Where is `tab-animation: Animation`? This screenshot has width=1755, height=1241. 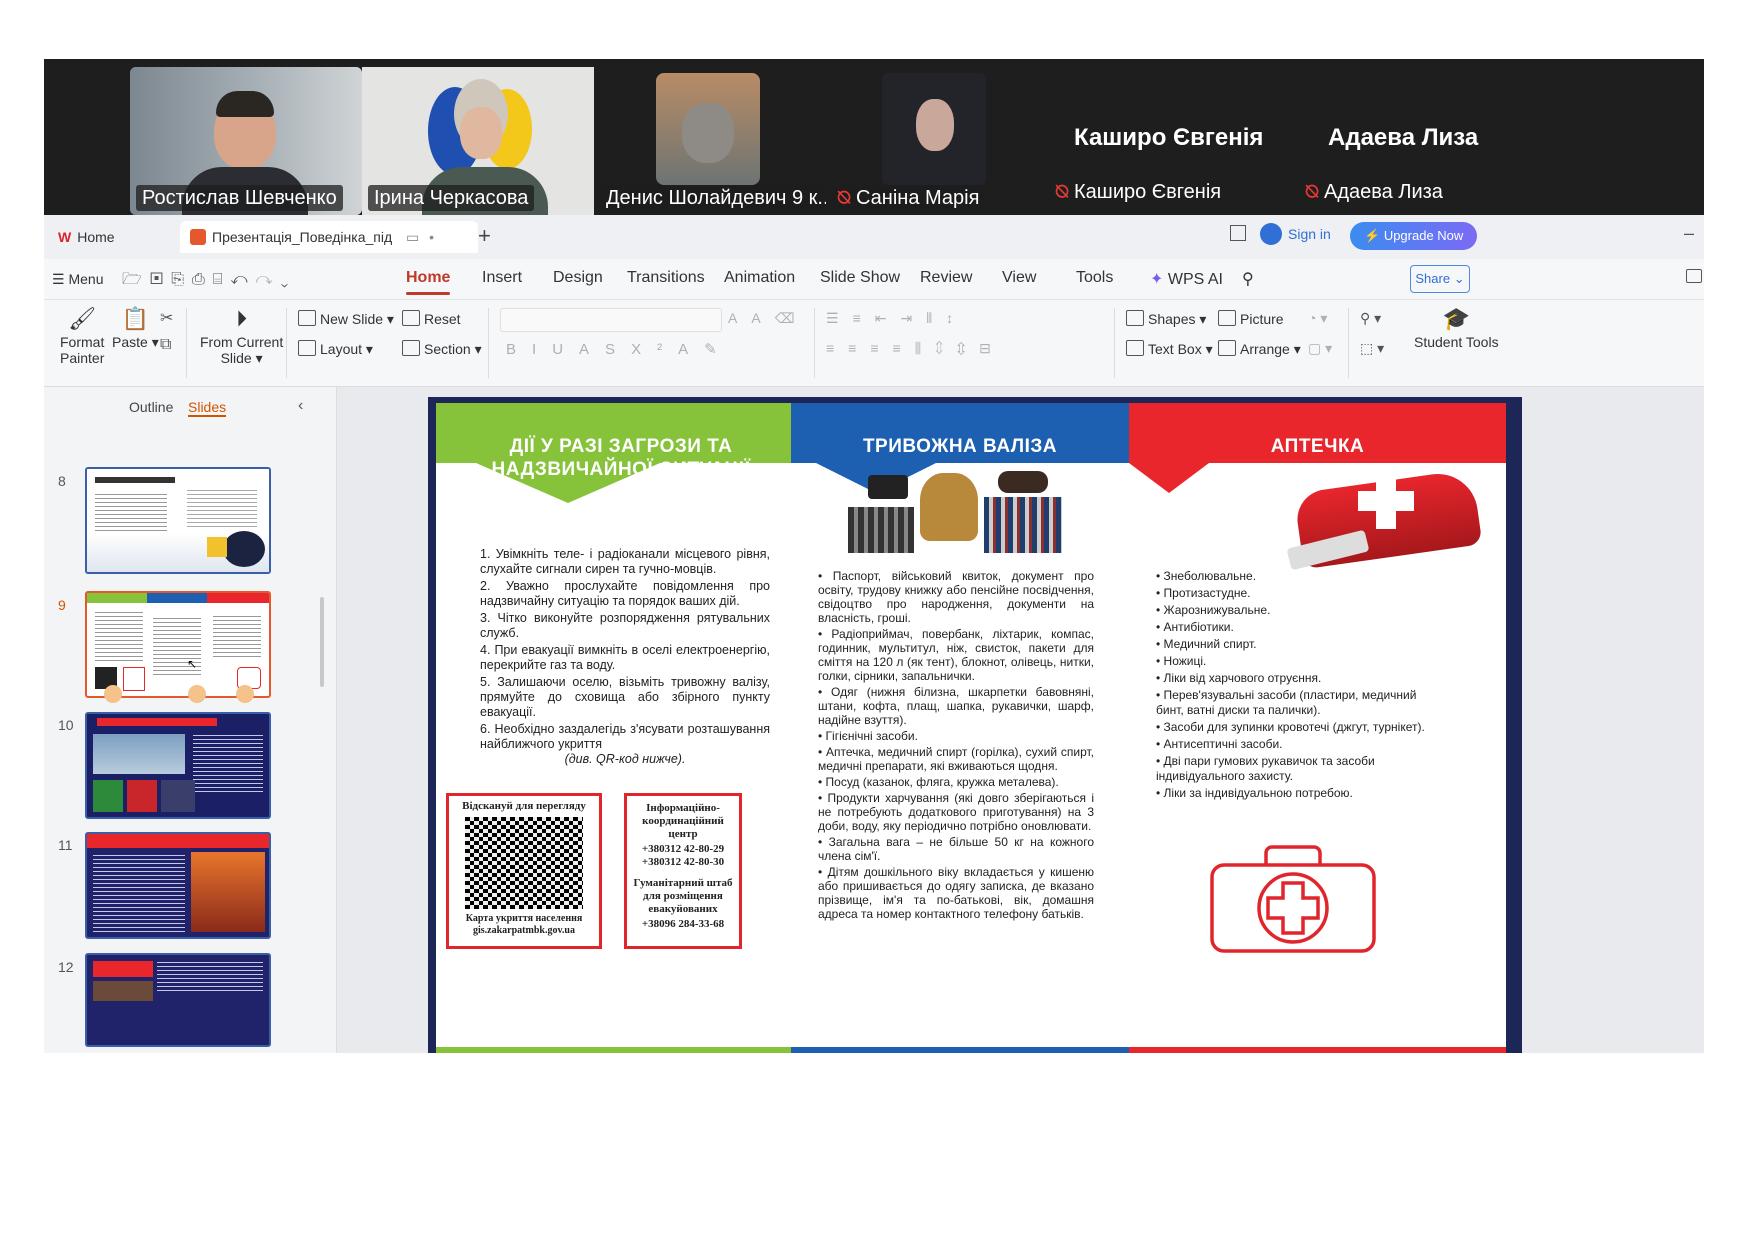 tab-animation: Animation is located at coordinates (759, 278).